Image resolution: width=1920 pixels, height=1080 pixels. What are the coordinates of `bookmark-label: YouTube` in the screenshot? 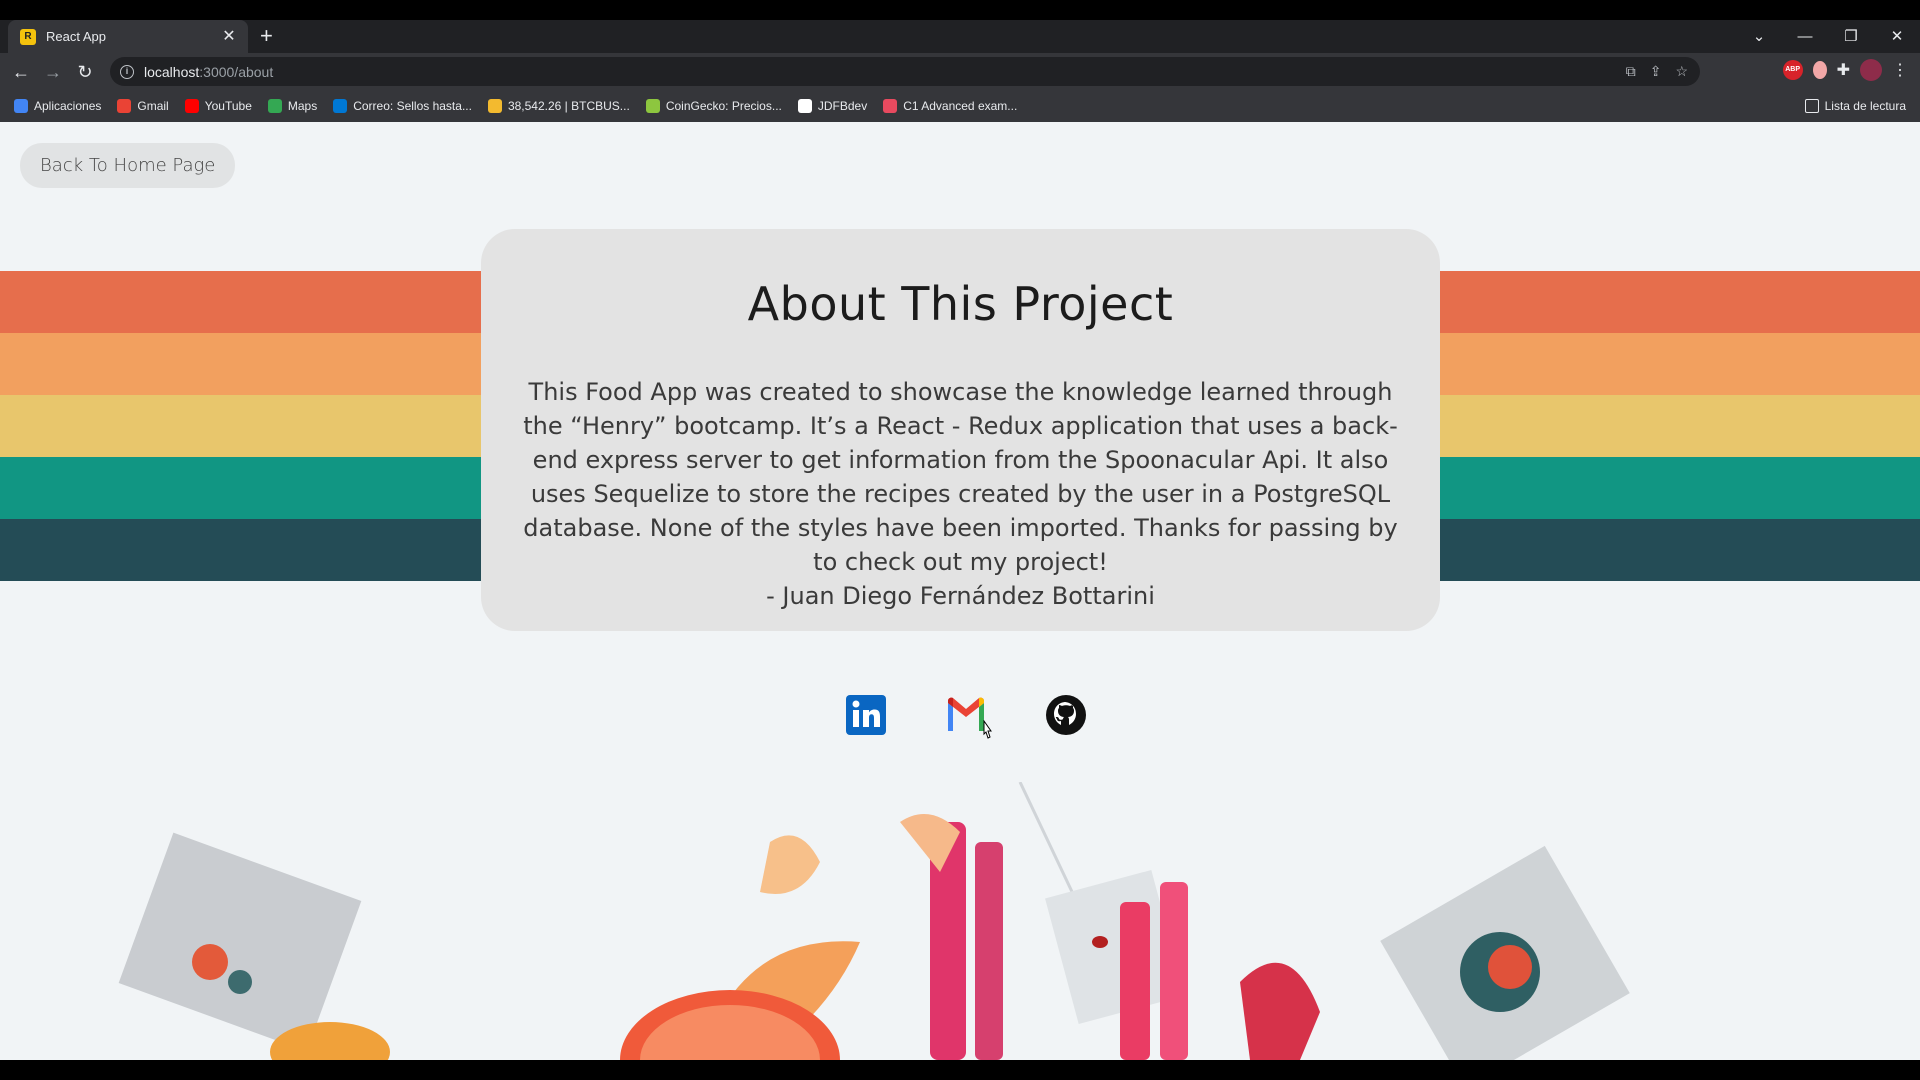 It's located at (228, 106).